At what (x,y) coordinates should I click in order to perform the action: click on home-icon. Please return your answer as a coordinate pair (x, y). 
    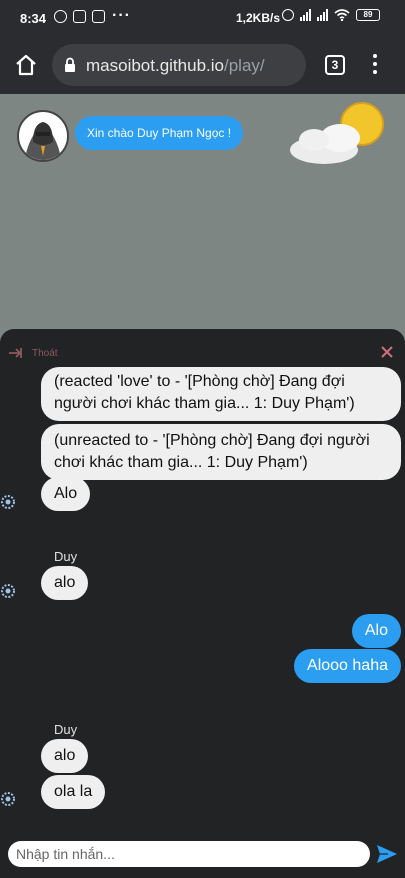
    Looking at the image, I should click on (26, 65).